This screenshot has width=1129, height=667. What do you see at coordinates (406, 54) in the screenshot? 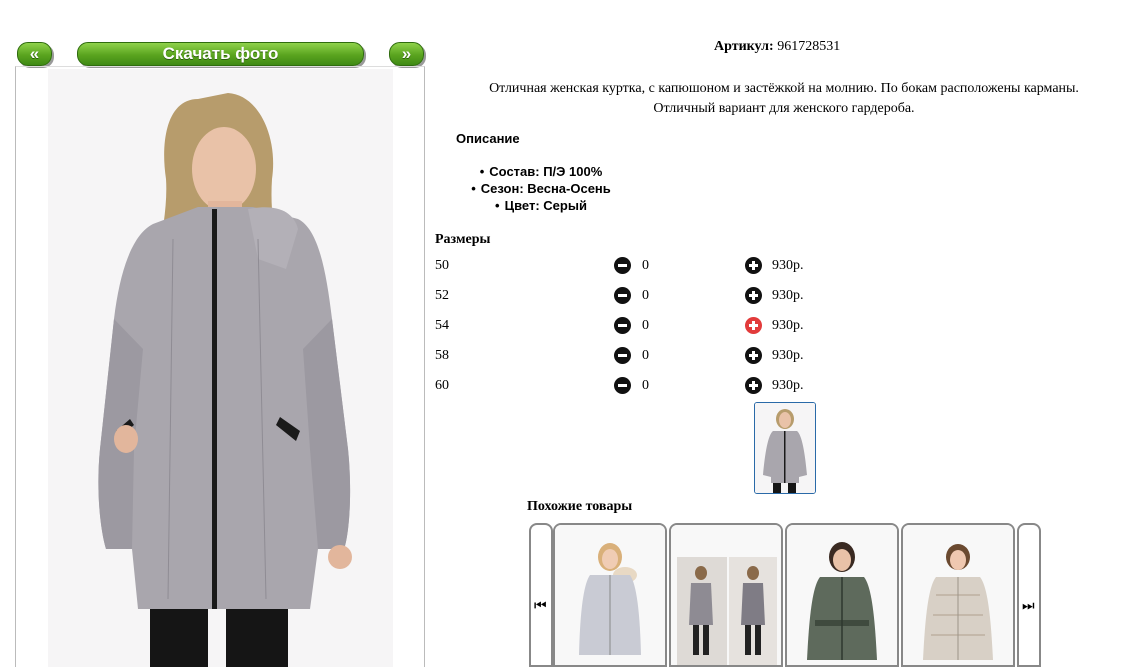
I see `next-photo-button: »` at bounding box center [406, 54].